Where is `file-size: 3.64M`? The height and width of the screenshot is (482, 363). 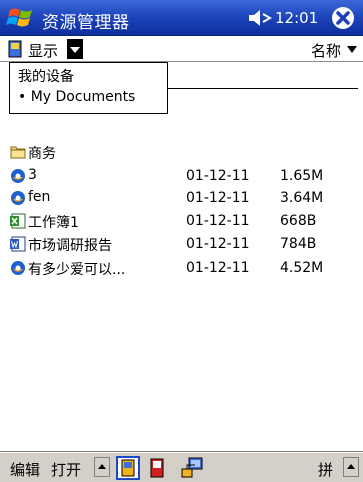
file-size: 3.64M is located at coordinates (302, 198).